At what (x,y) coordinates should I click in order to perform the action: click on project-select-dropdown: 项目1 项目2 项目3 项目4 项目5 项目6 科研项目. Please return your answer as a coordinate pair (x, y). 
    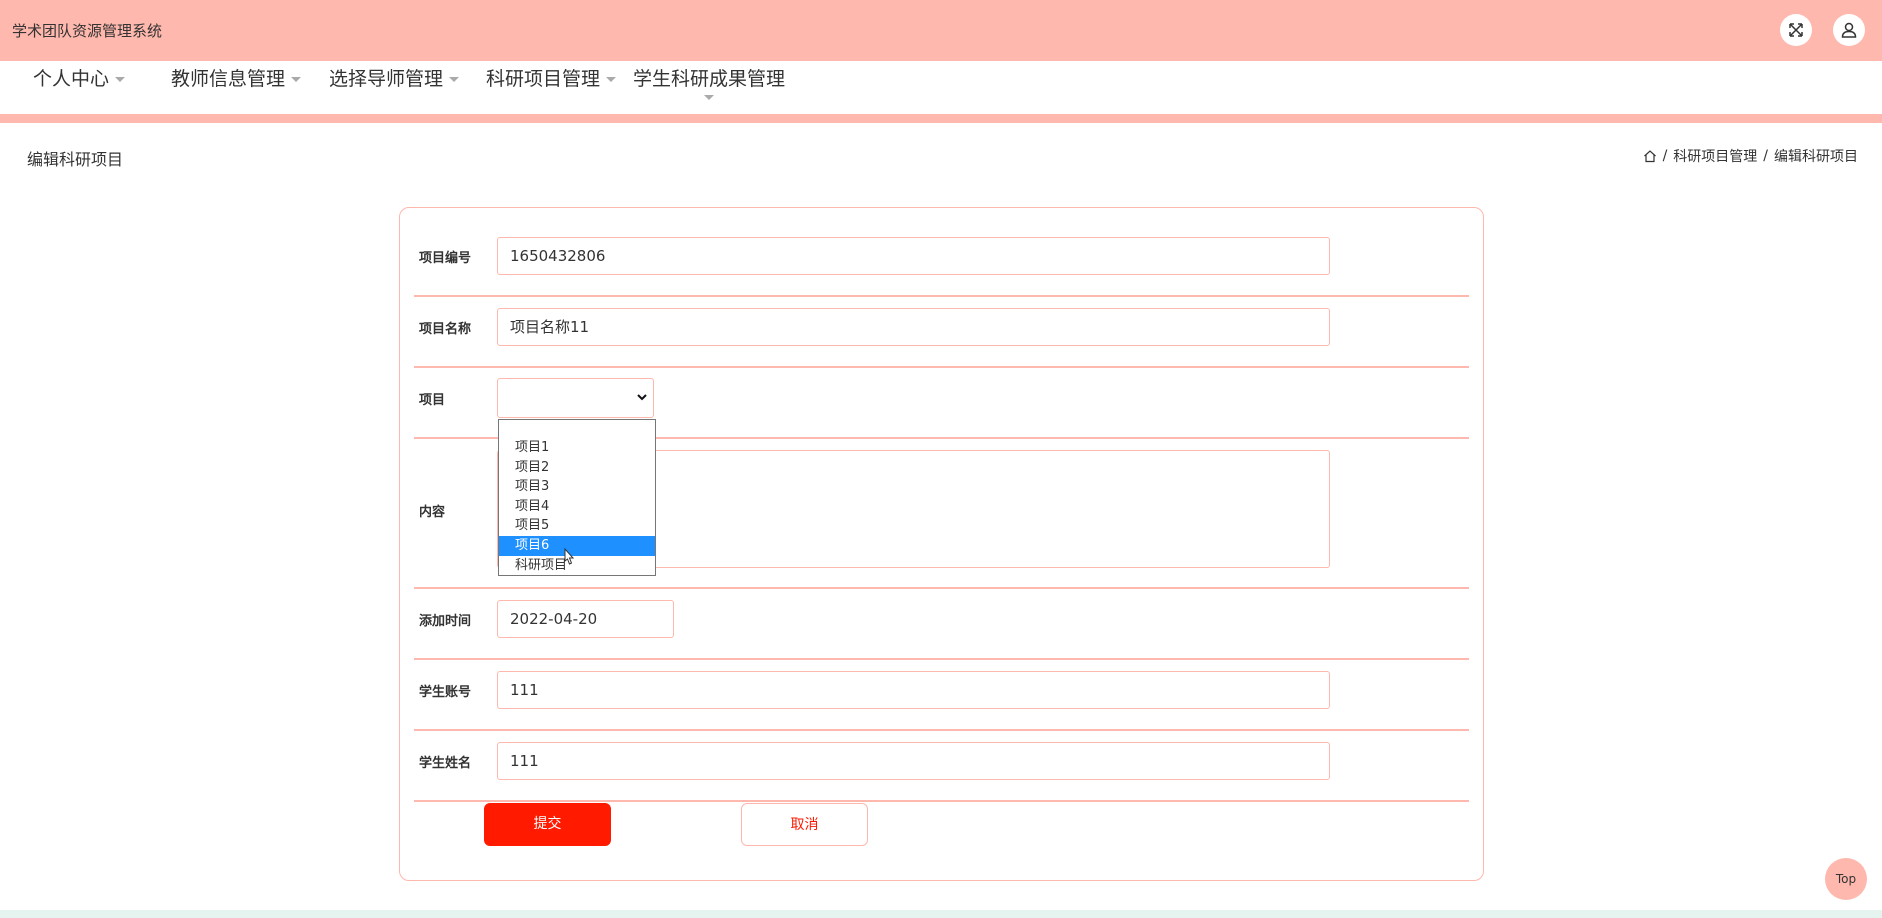
    Looking at the image, I should click on (577, 497).